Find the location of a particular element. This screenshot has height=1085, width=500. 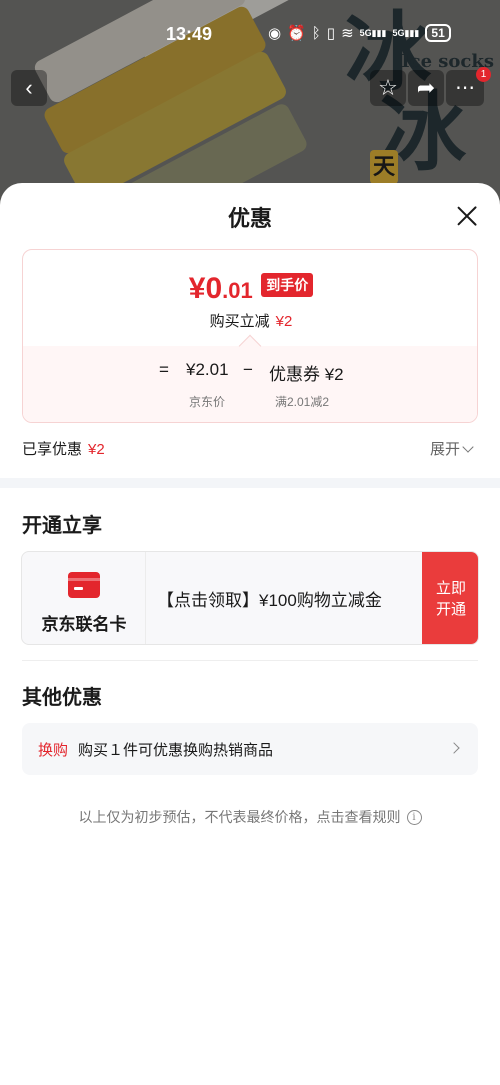

open-button-line: 立即 is located at coordinates (450, 588).